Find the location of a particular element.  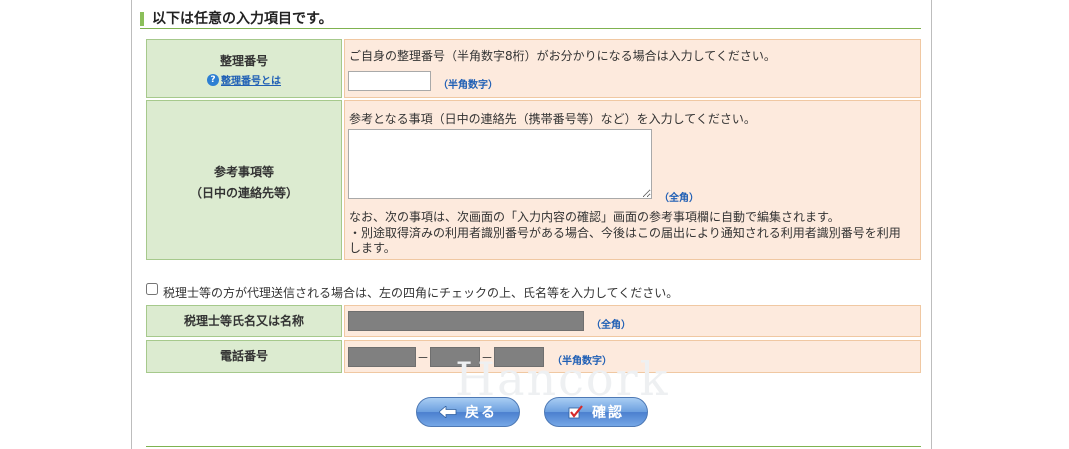

tax-name-label-cell: 税理士等氏名又は名称 is located at coordinates (244, 321).